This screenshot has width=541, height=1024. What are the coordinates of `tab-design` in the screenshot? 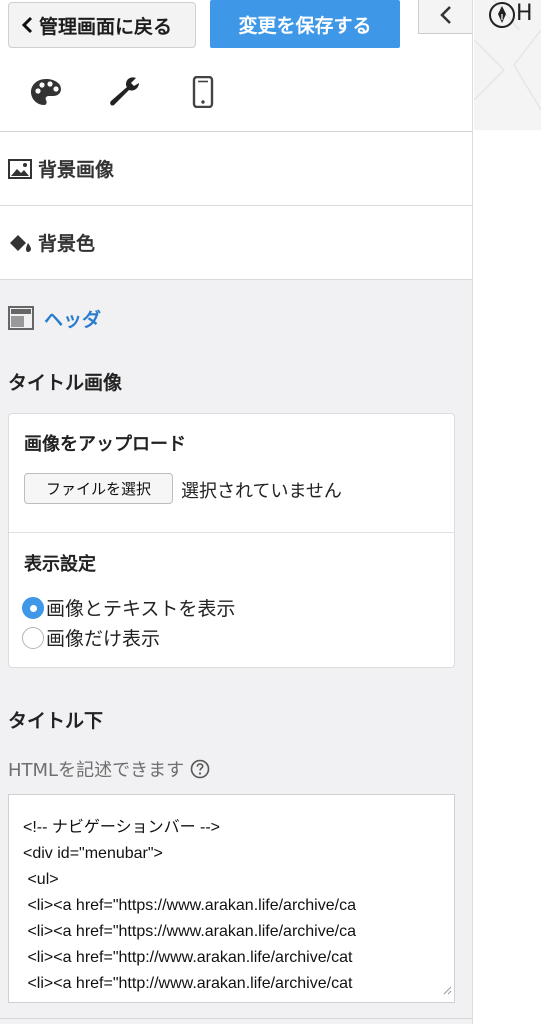 It's located at (46, 94).